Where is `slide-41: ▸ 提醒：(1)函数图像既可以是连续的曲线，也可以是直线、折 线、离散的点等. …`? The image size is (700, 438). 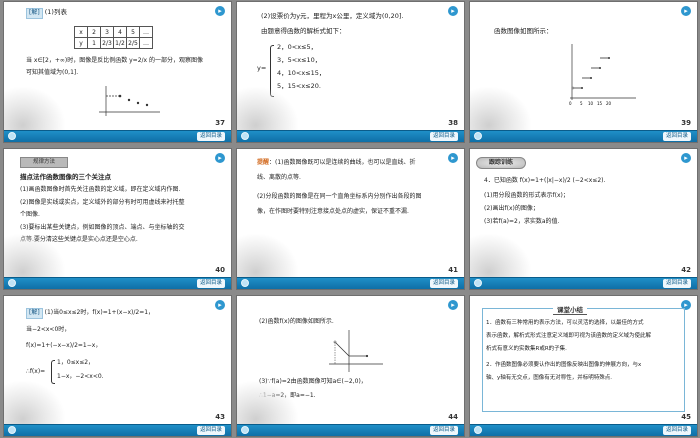
slide-41: ▸ 提醒：(1)函数图像既可以是连续的曲线，也可以是直线、折 线、离散的点等. … is located at coordinates (350, 219).